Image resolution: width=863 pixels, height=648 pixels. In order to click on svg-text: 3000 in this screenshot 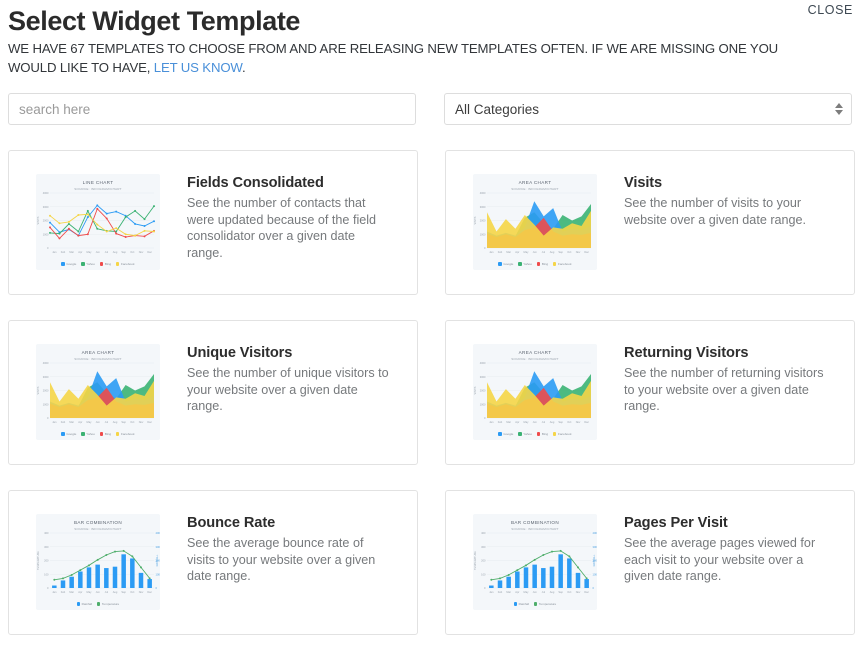, I will do `click(483, 377)`.